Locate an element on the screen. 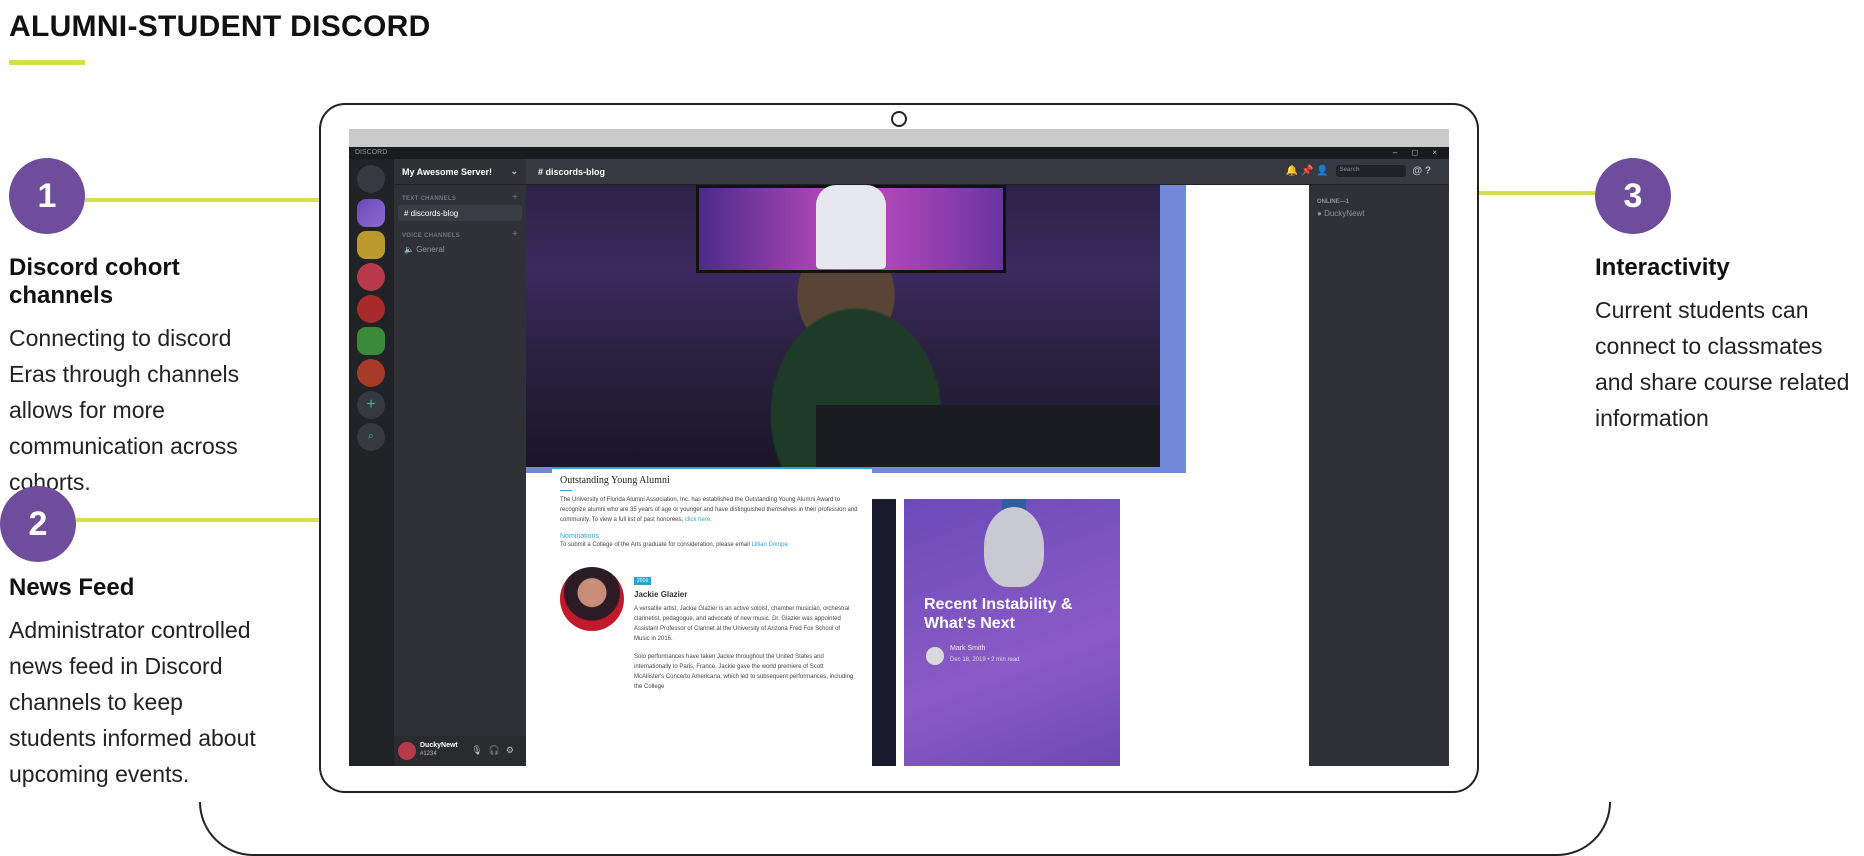 The height and width of the screenshot is (856, 1864). user-avatar is located at coordinates (407, 751).